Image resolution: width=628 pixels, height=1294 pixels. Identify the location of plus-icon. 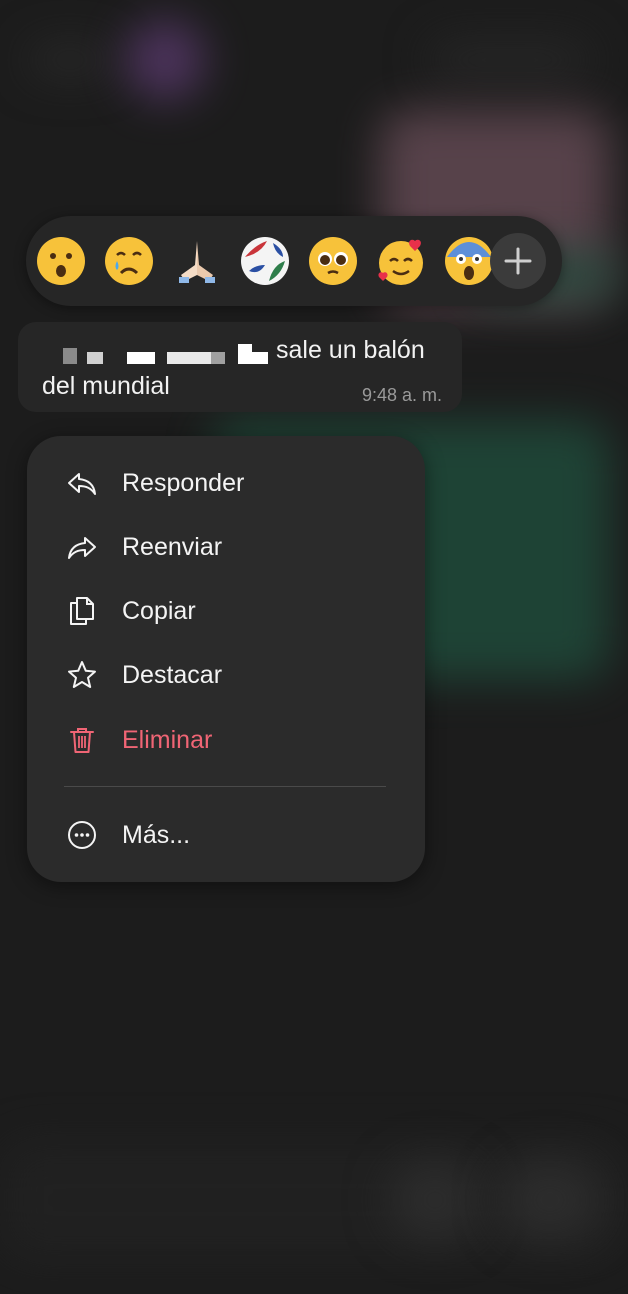
(518, 261).